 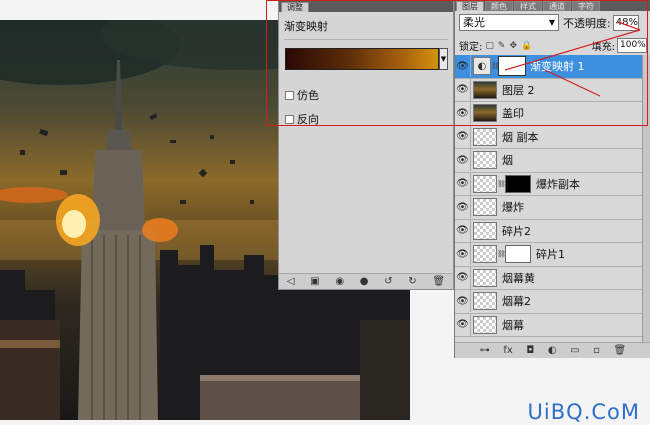 I want to click on fill-input: 100%, so click(x=632, y=45).